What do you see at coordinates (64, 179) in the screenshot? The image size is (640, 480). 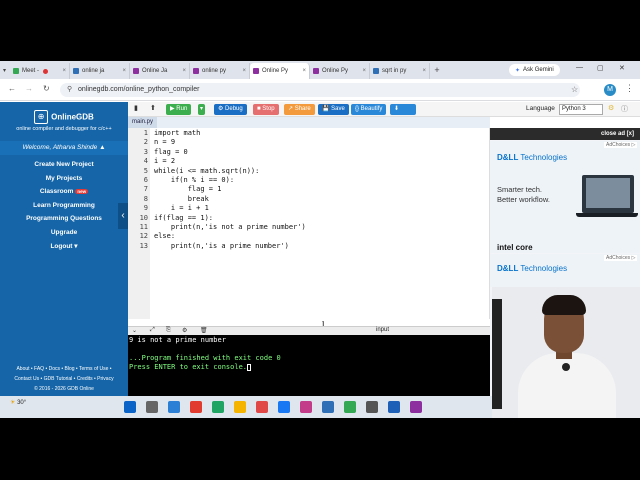 I see `sidebar-item-my-projects: My Projects` at bounding box center [64, 179].